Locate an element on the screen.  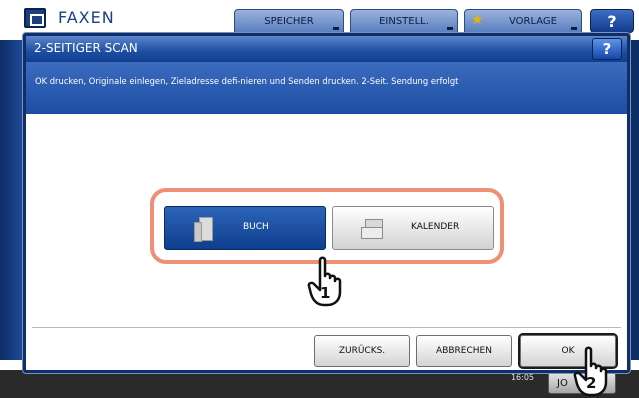
tab-label: EINSTELL. is located at coordinates (404, 21).